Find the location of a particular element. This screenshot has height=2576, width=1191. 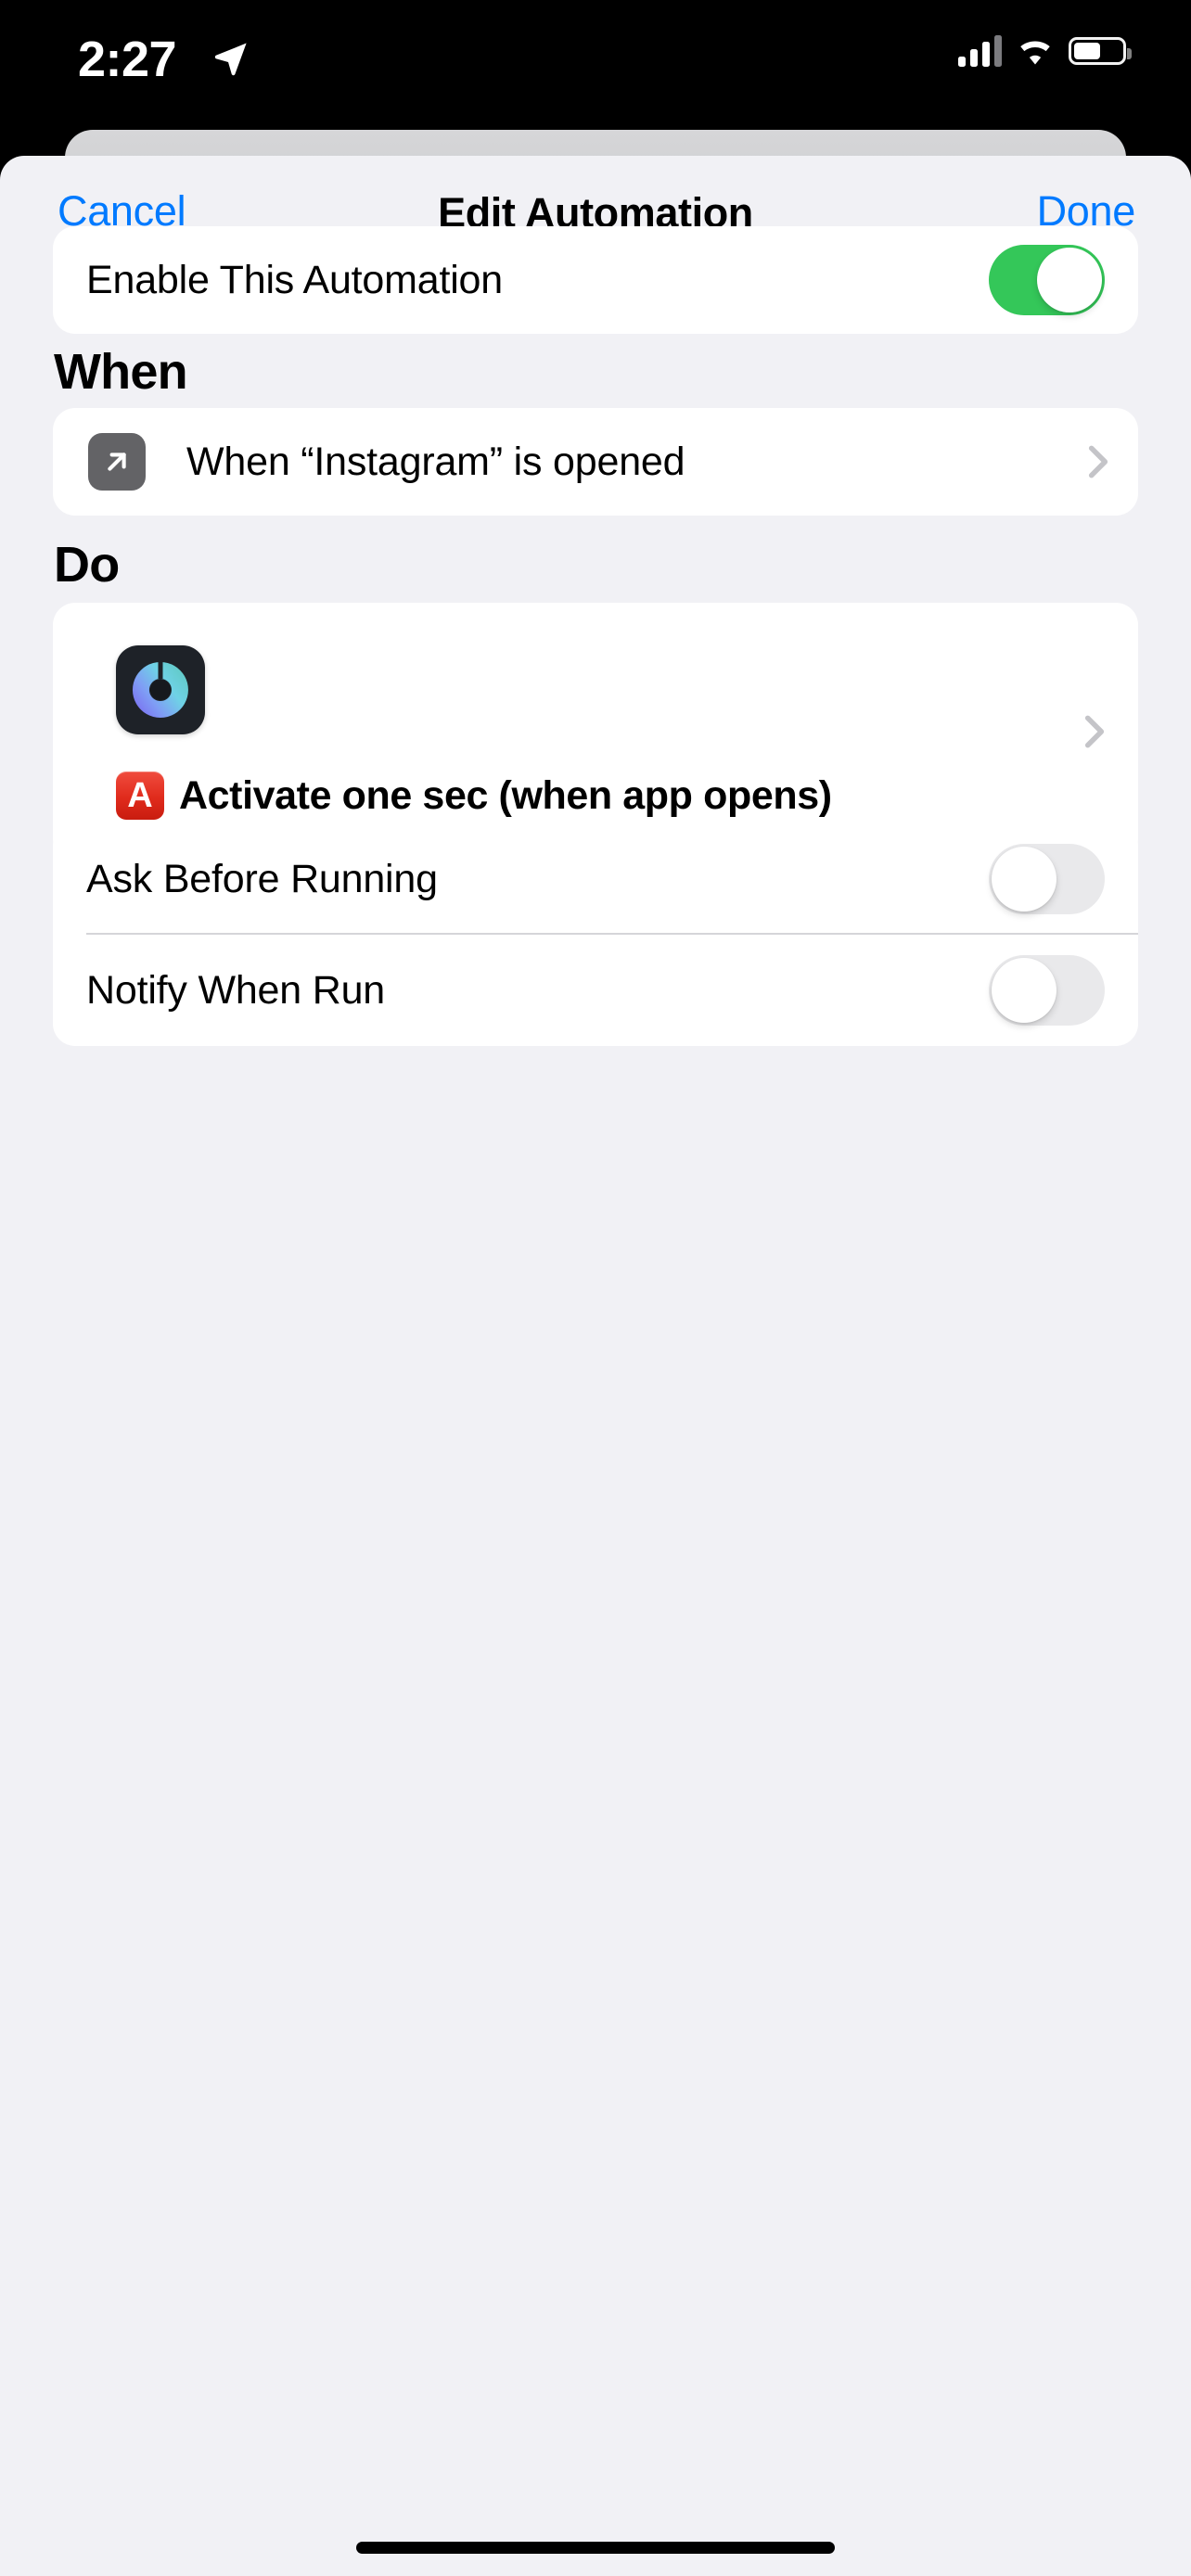

run-options-card: Ask Before Running Notify When Run is located at coordinates (595, 934).